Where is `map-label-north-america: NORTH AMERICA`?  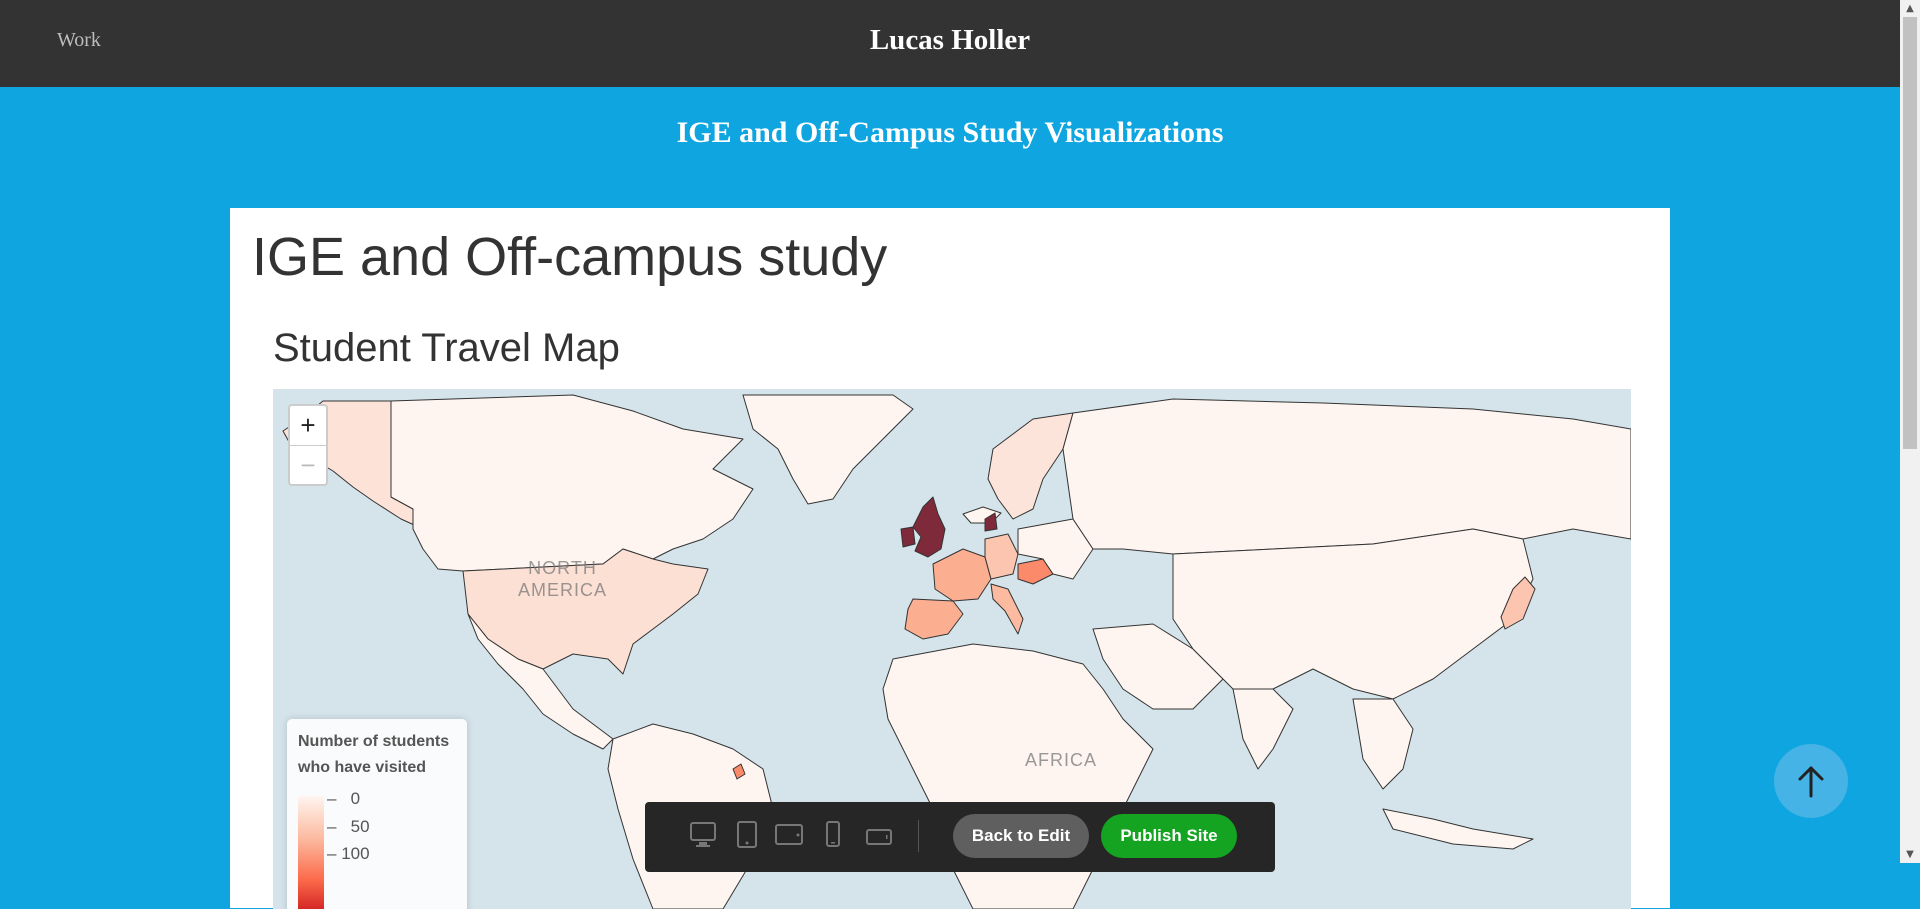 map-label-north-america: NORTH AMERICA is located at coordinates (562, 579).